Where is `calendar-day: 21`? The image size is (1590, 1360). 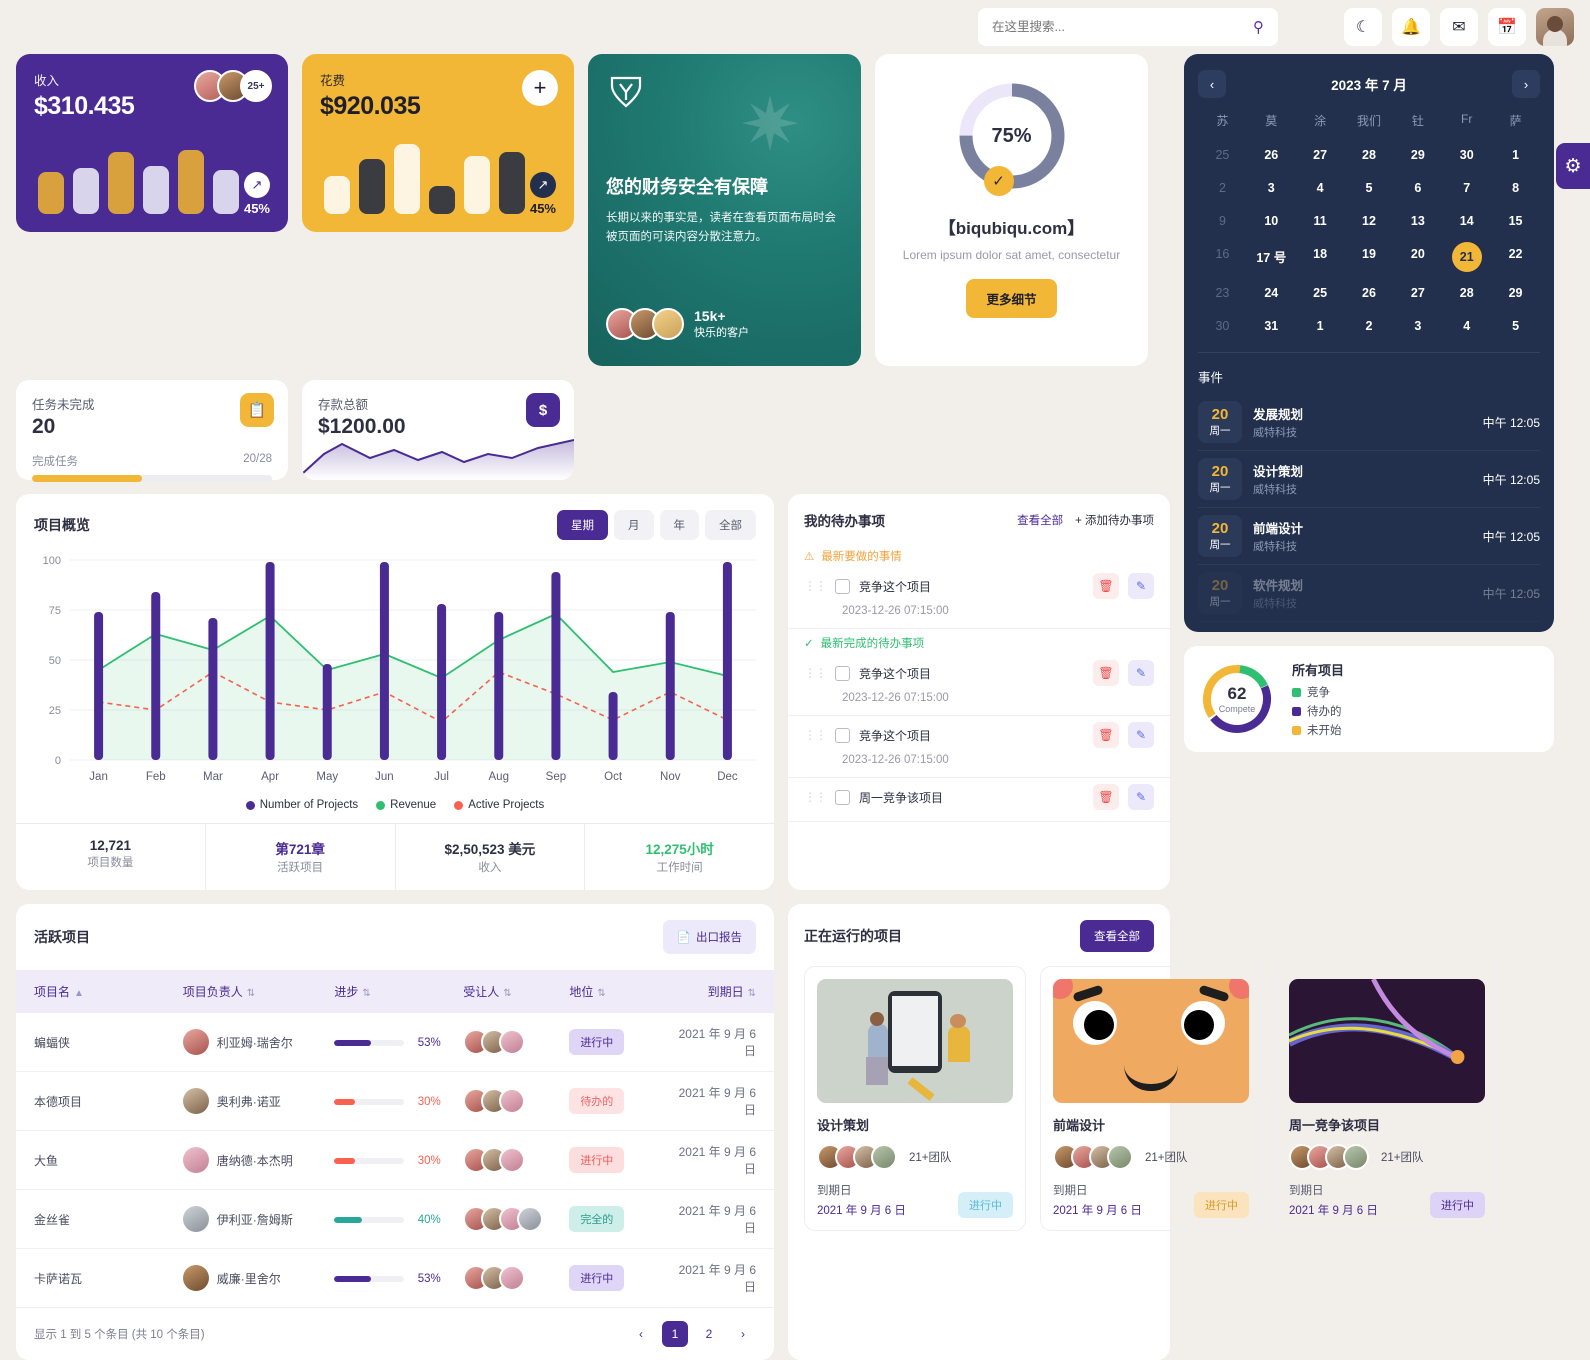 calendar-day: 21 is located at coordinates (1466, 257).